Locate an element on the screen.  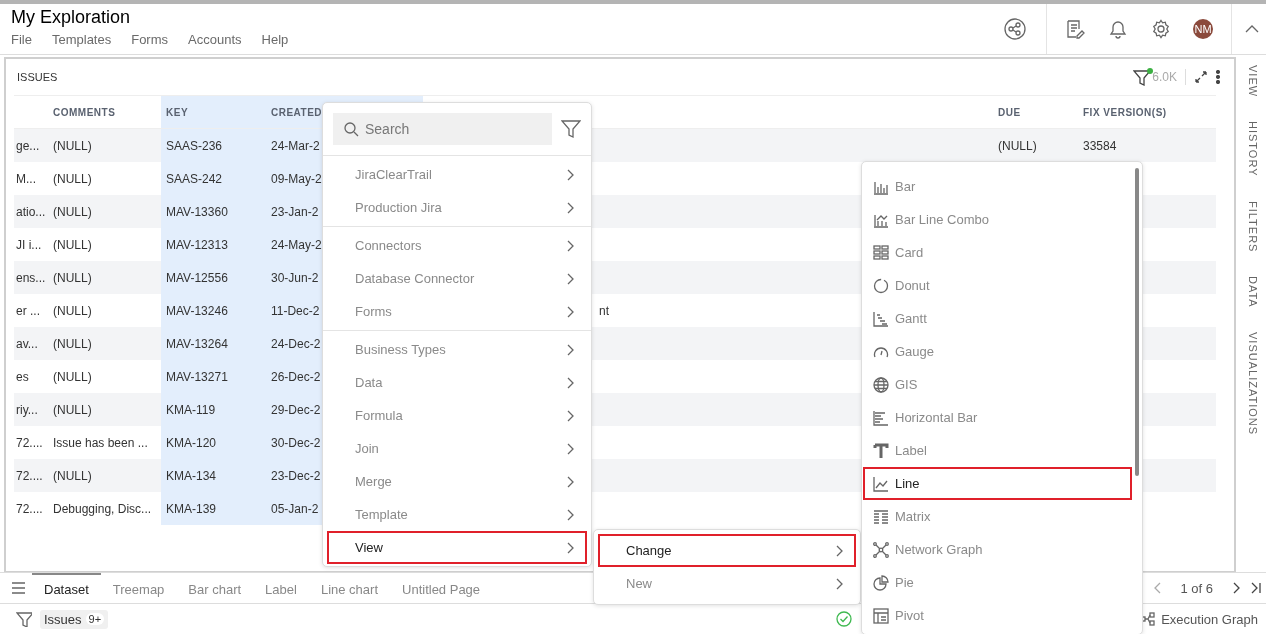
table-cell: 29-Dec-2 is located at coordinates (296, 409).